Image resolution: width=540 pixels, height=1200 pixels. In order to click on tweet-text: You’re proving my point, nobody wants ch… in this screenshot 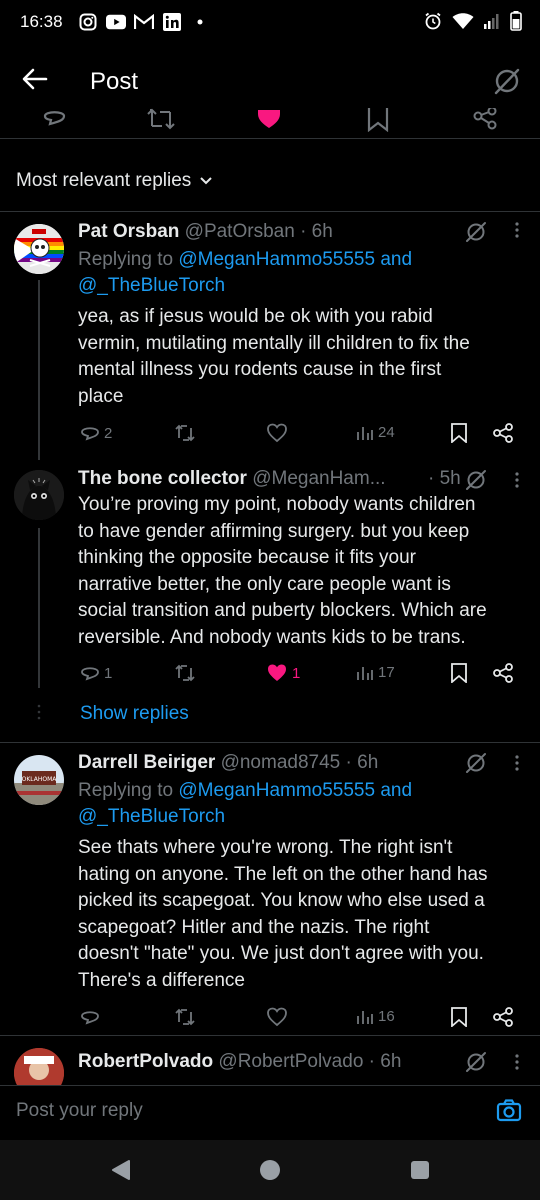, I will do `click(303, 571)`.